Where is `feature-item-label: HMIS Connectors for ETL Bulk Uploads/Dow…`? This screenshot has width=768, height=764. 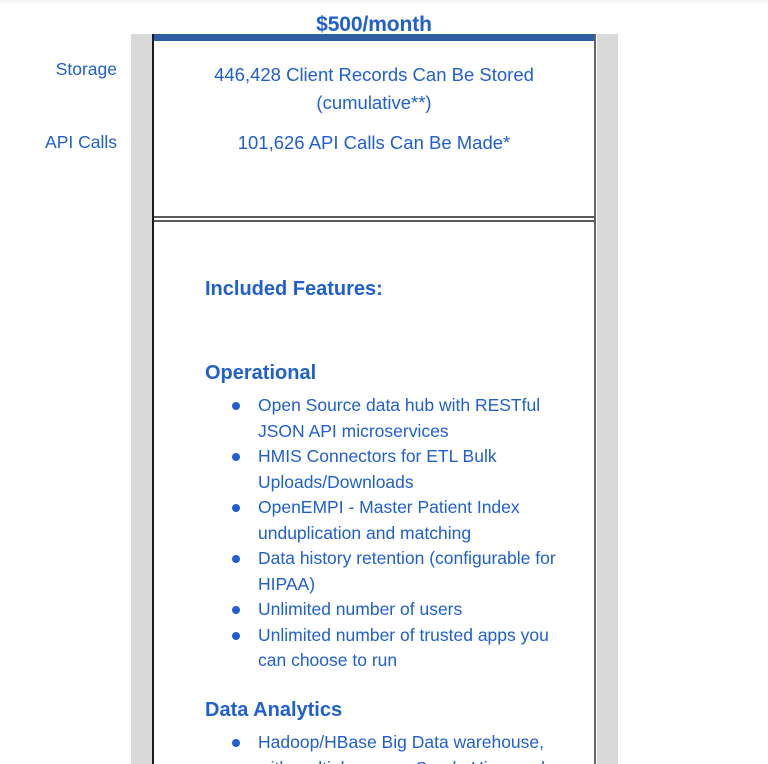
feature-item-label: HMIS Connectors for ETL Bulk Uploads/Dow… is located at coordinates (377, 469).